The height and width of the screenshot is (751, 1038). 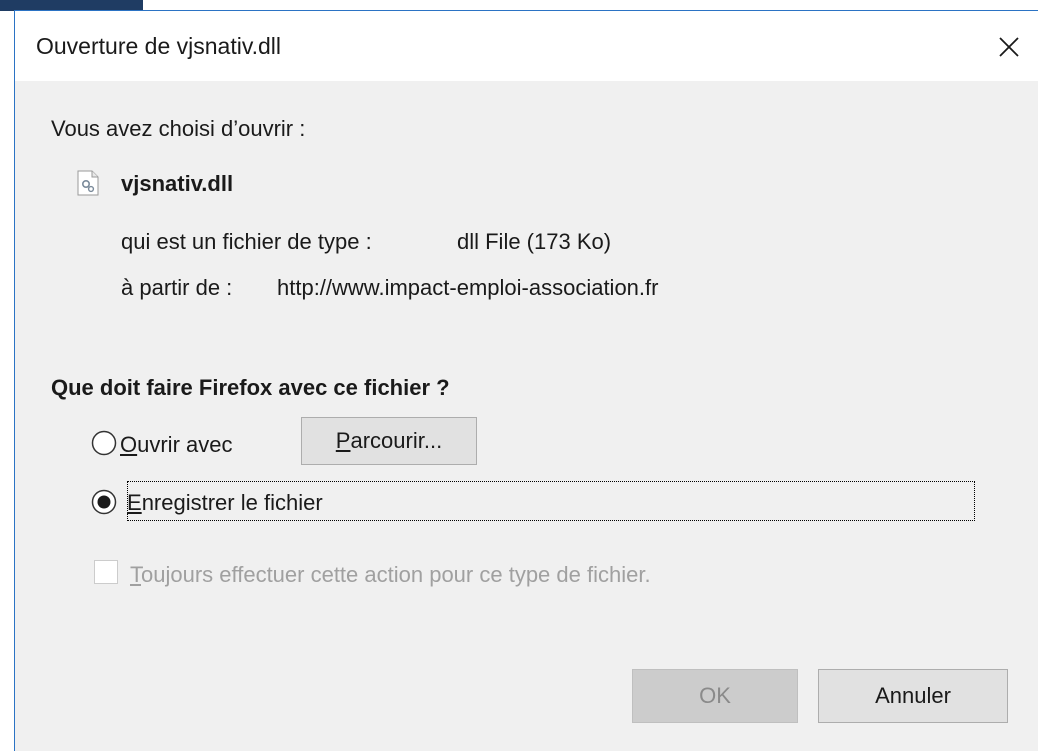 What do you see at coordinates (106, 572) in the screenshot?
I see `always-do-checkbox` at bounding box center [106, 572].